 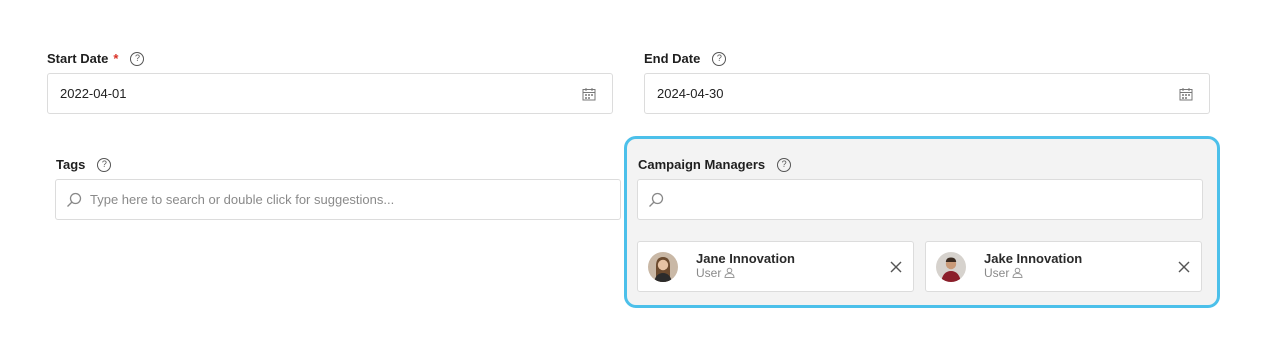 I want to click on manager-card-jake: Jake Innovation User, so click(x=1063, y=266).